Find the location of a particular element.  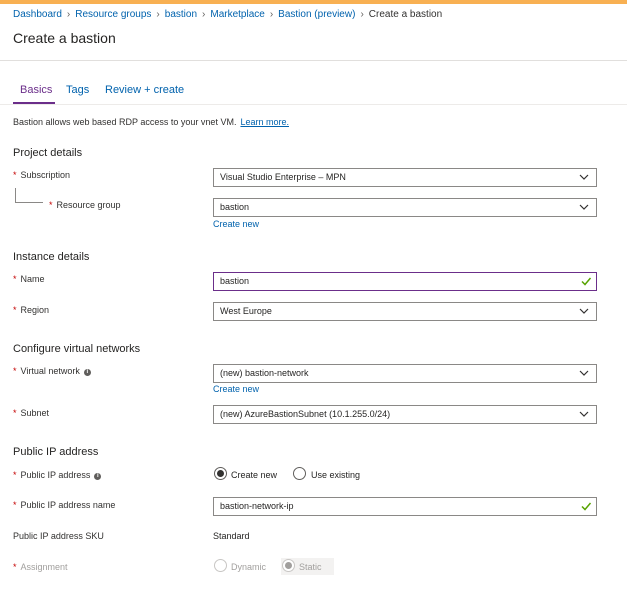

use-existing-radio is located at coordinates (299, 473).